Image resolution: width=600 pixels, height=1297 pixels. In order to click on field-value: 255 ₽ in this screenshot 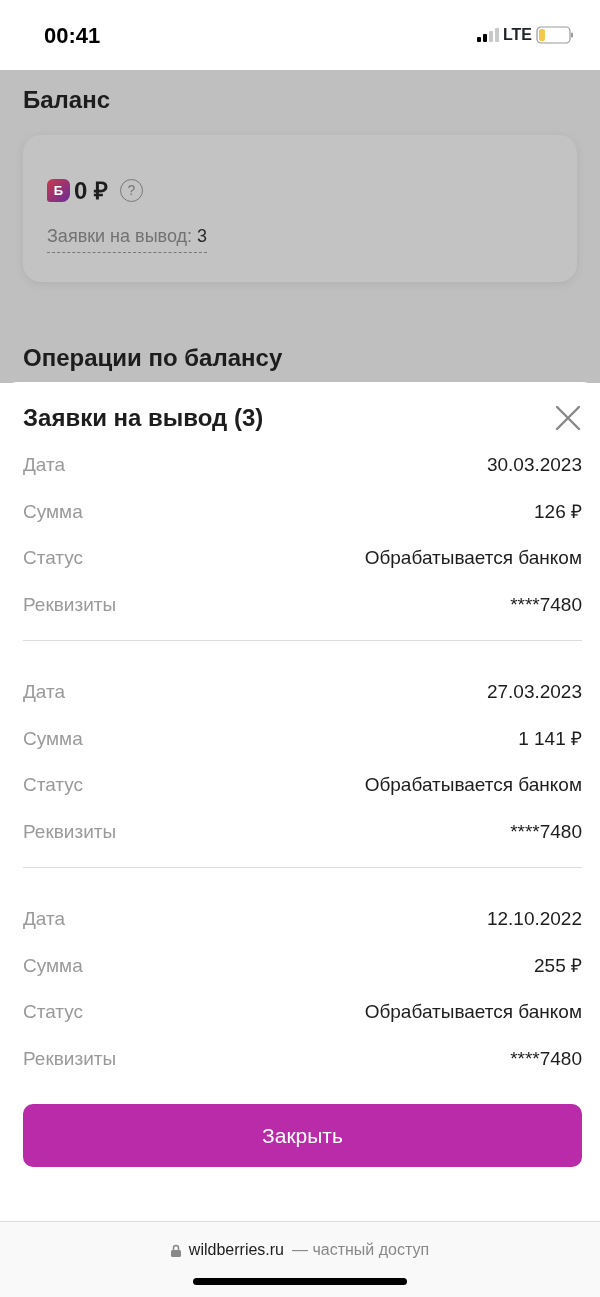, I will do `click(558, 965)`.